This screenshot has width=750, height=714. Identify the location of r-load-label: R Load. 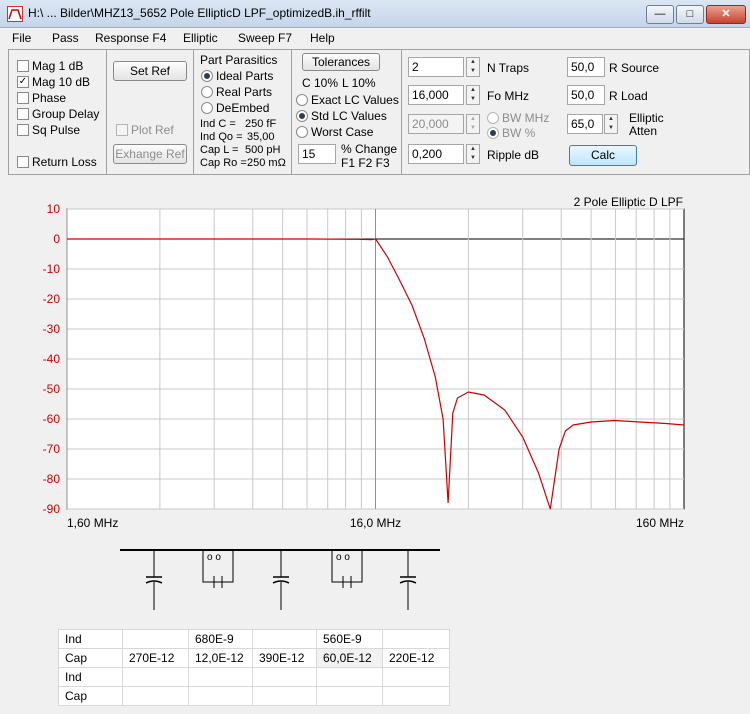
(628, 96).